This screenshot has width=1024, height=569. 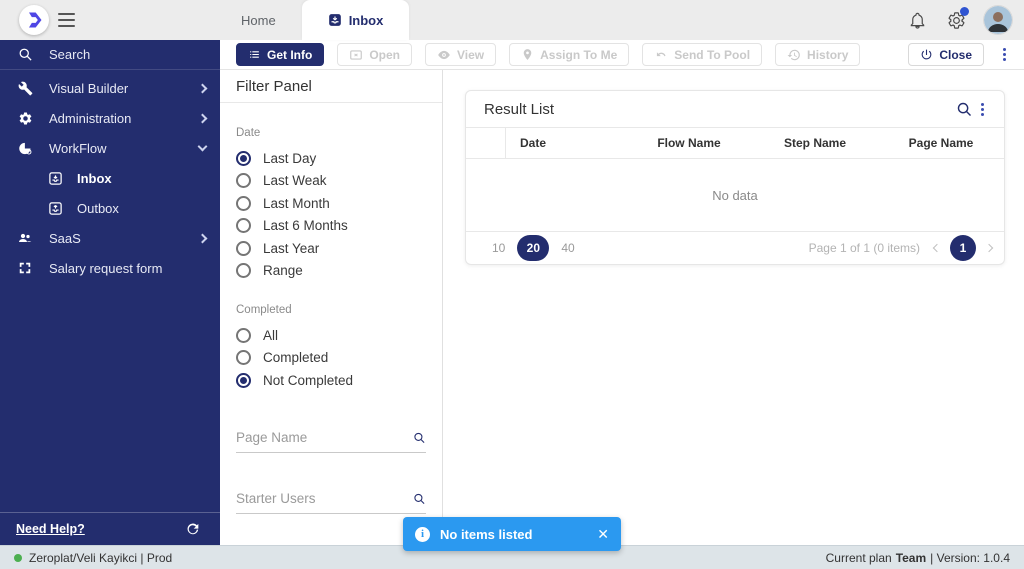 I want to click on settings-button, so click(x=957, y=19).